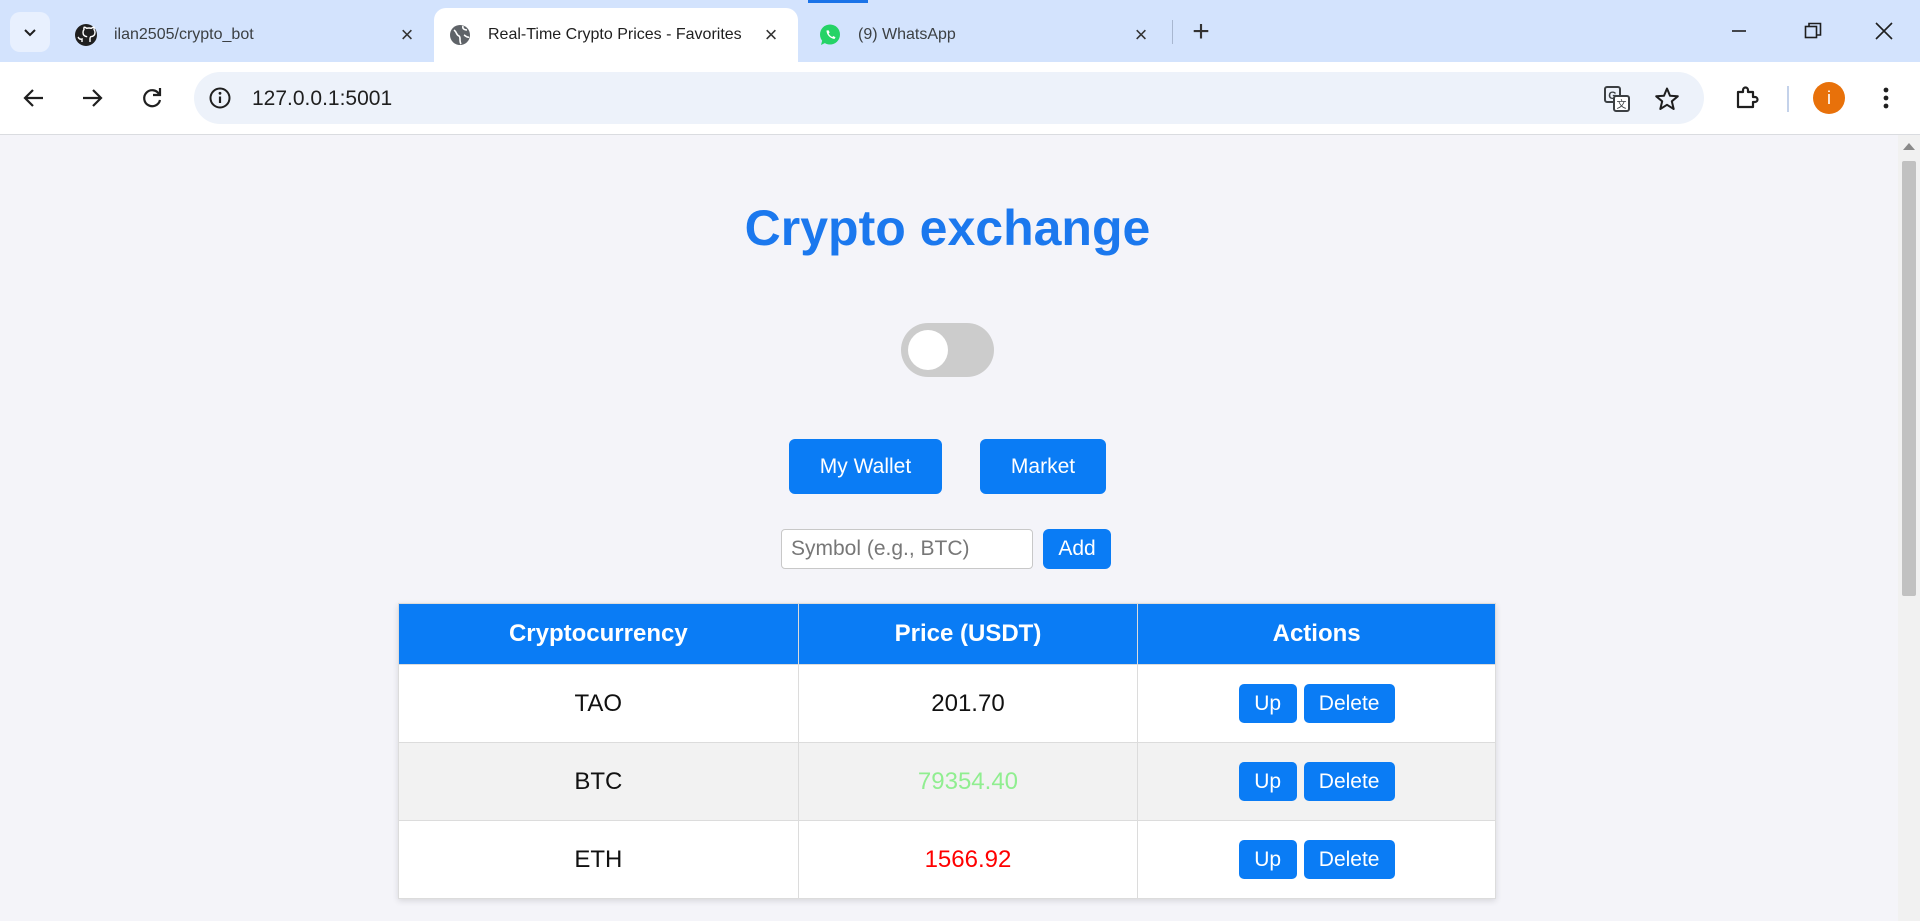 Image resolution: width=1920 pixels, height=921 pixels. I want to click on arrow-left-icon, so click(33, 98).